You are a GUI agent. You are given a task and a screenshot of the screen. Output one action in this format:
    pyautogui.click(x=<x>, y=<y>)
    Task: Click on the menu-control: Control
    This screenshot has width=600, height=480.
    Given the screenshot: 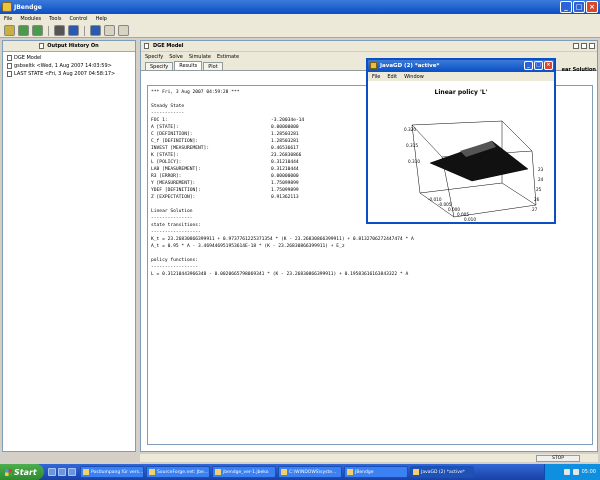 What is the action you would take?
    pyautogui.click(x=79, y=19)
    